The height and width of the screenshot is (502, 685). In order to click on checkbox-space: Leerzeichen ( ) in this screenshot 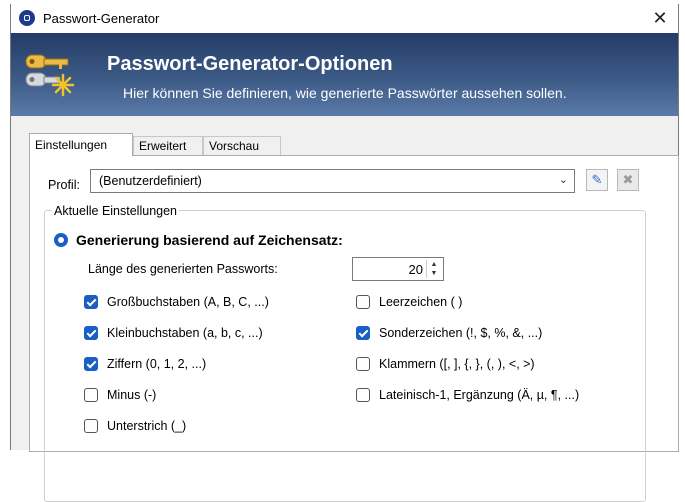, I will do `click(409, 302)`.